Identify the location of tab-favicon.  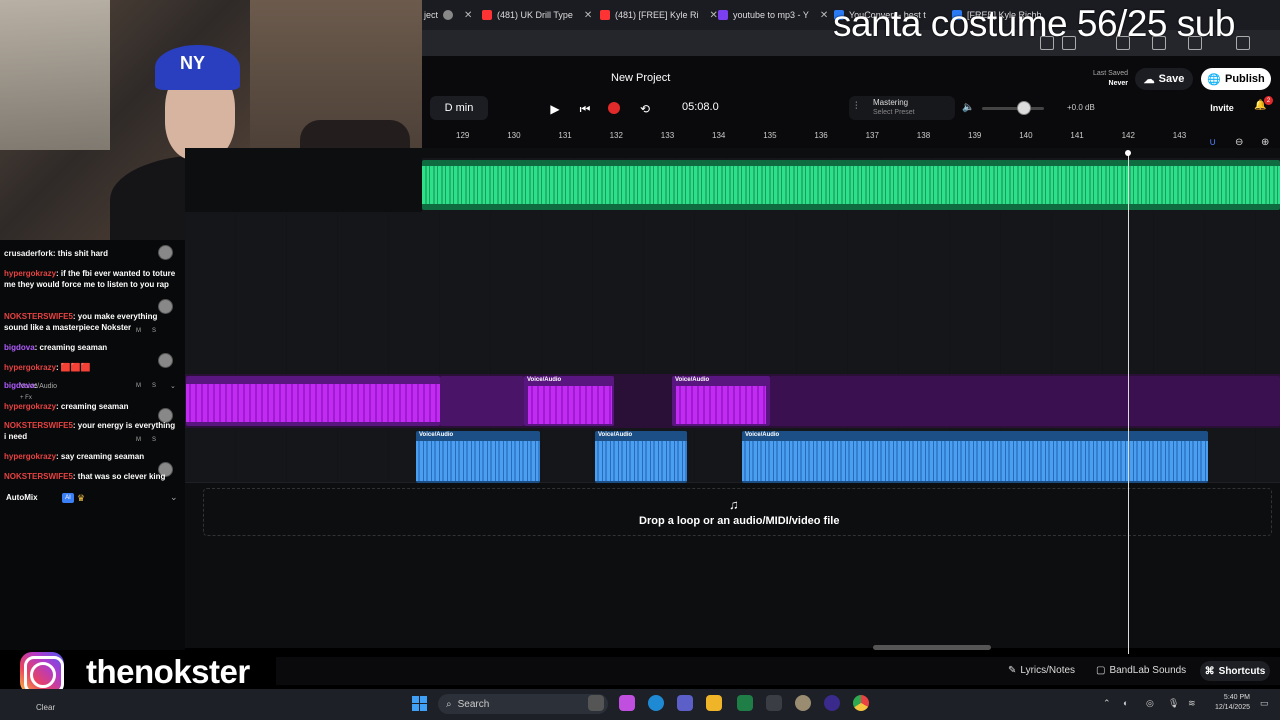
(448, 15).